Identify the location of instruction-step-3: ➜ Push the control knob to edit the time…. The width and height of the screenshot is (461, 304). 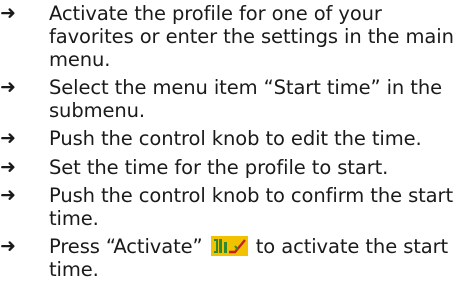
(230, 138).